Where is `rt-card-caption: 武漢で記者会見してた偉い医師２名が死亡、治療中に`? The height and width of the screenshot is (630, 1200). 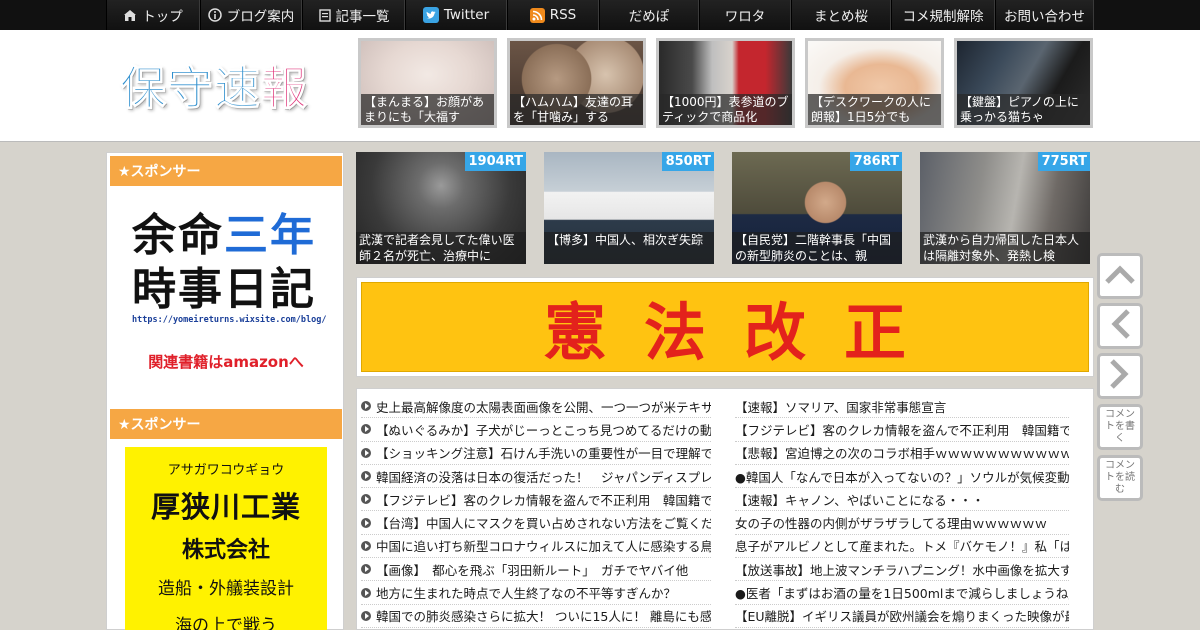
rt-card-caption: 武漢で記者会見してた偉い医師２名が死亡、治療中に is located at coordinates (441, 248).